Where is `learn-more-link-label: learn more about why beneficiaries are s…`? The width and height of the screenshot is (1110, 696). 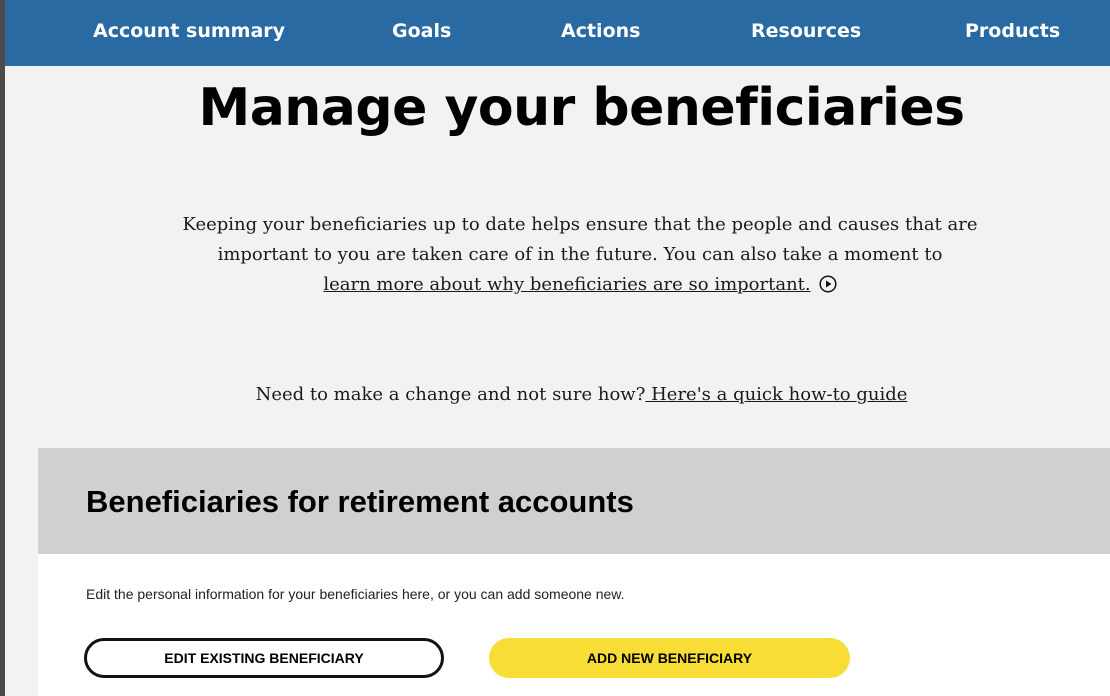 learn-more-link-label: learn more about why beneficiaries are s… is located at coordinates (567, 284).